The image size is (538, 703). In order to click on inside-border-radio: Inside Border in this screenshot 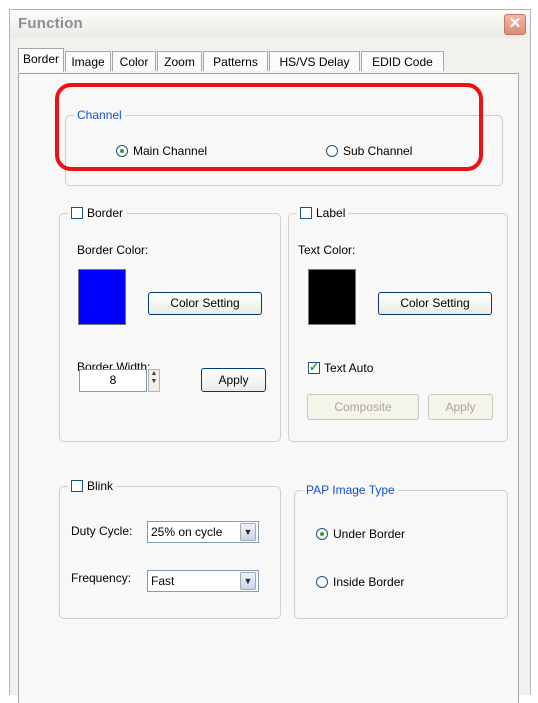, I will do `click(360, 582)`.